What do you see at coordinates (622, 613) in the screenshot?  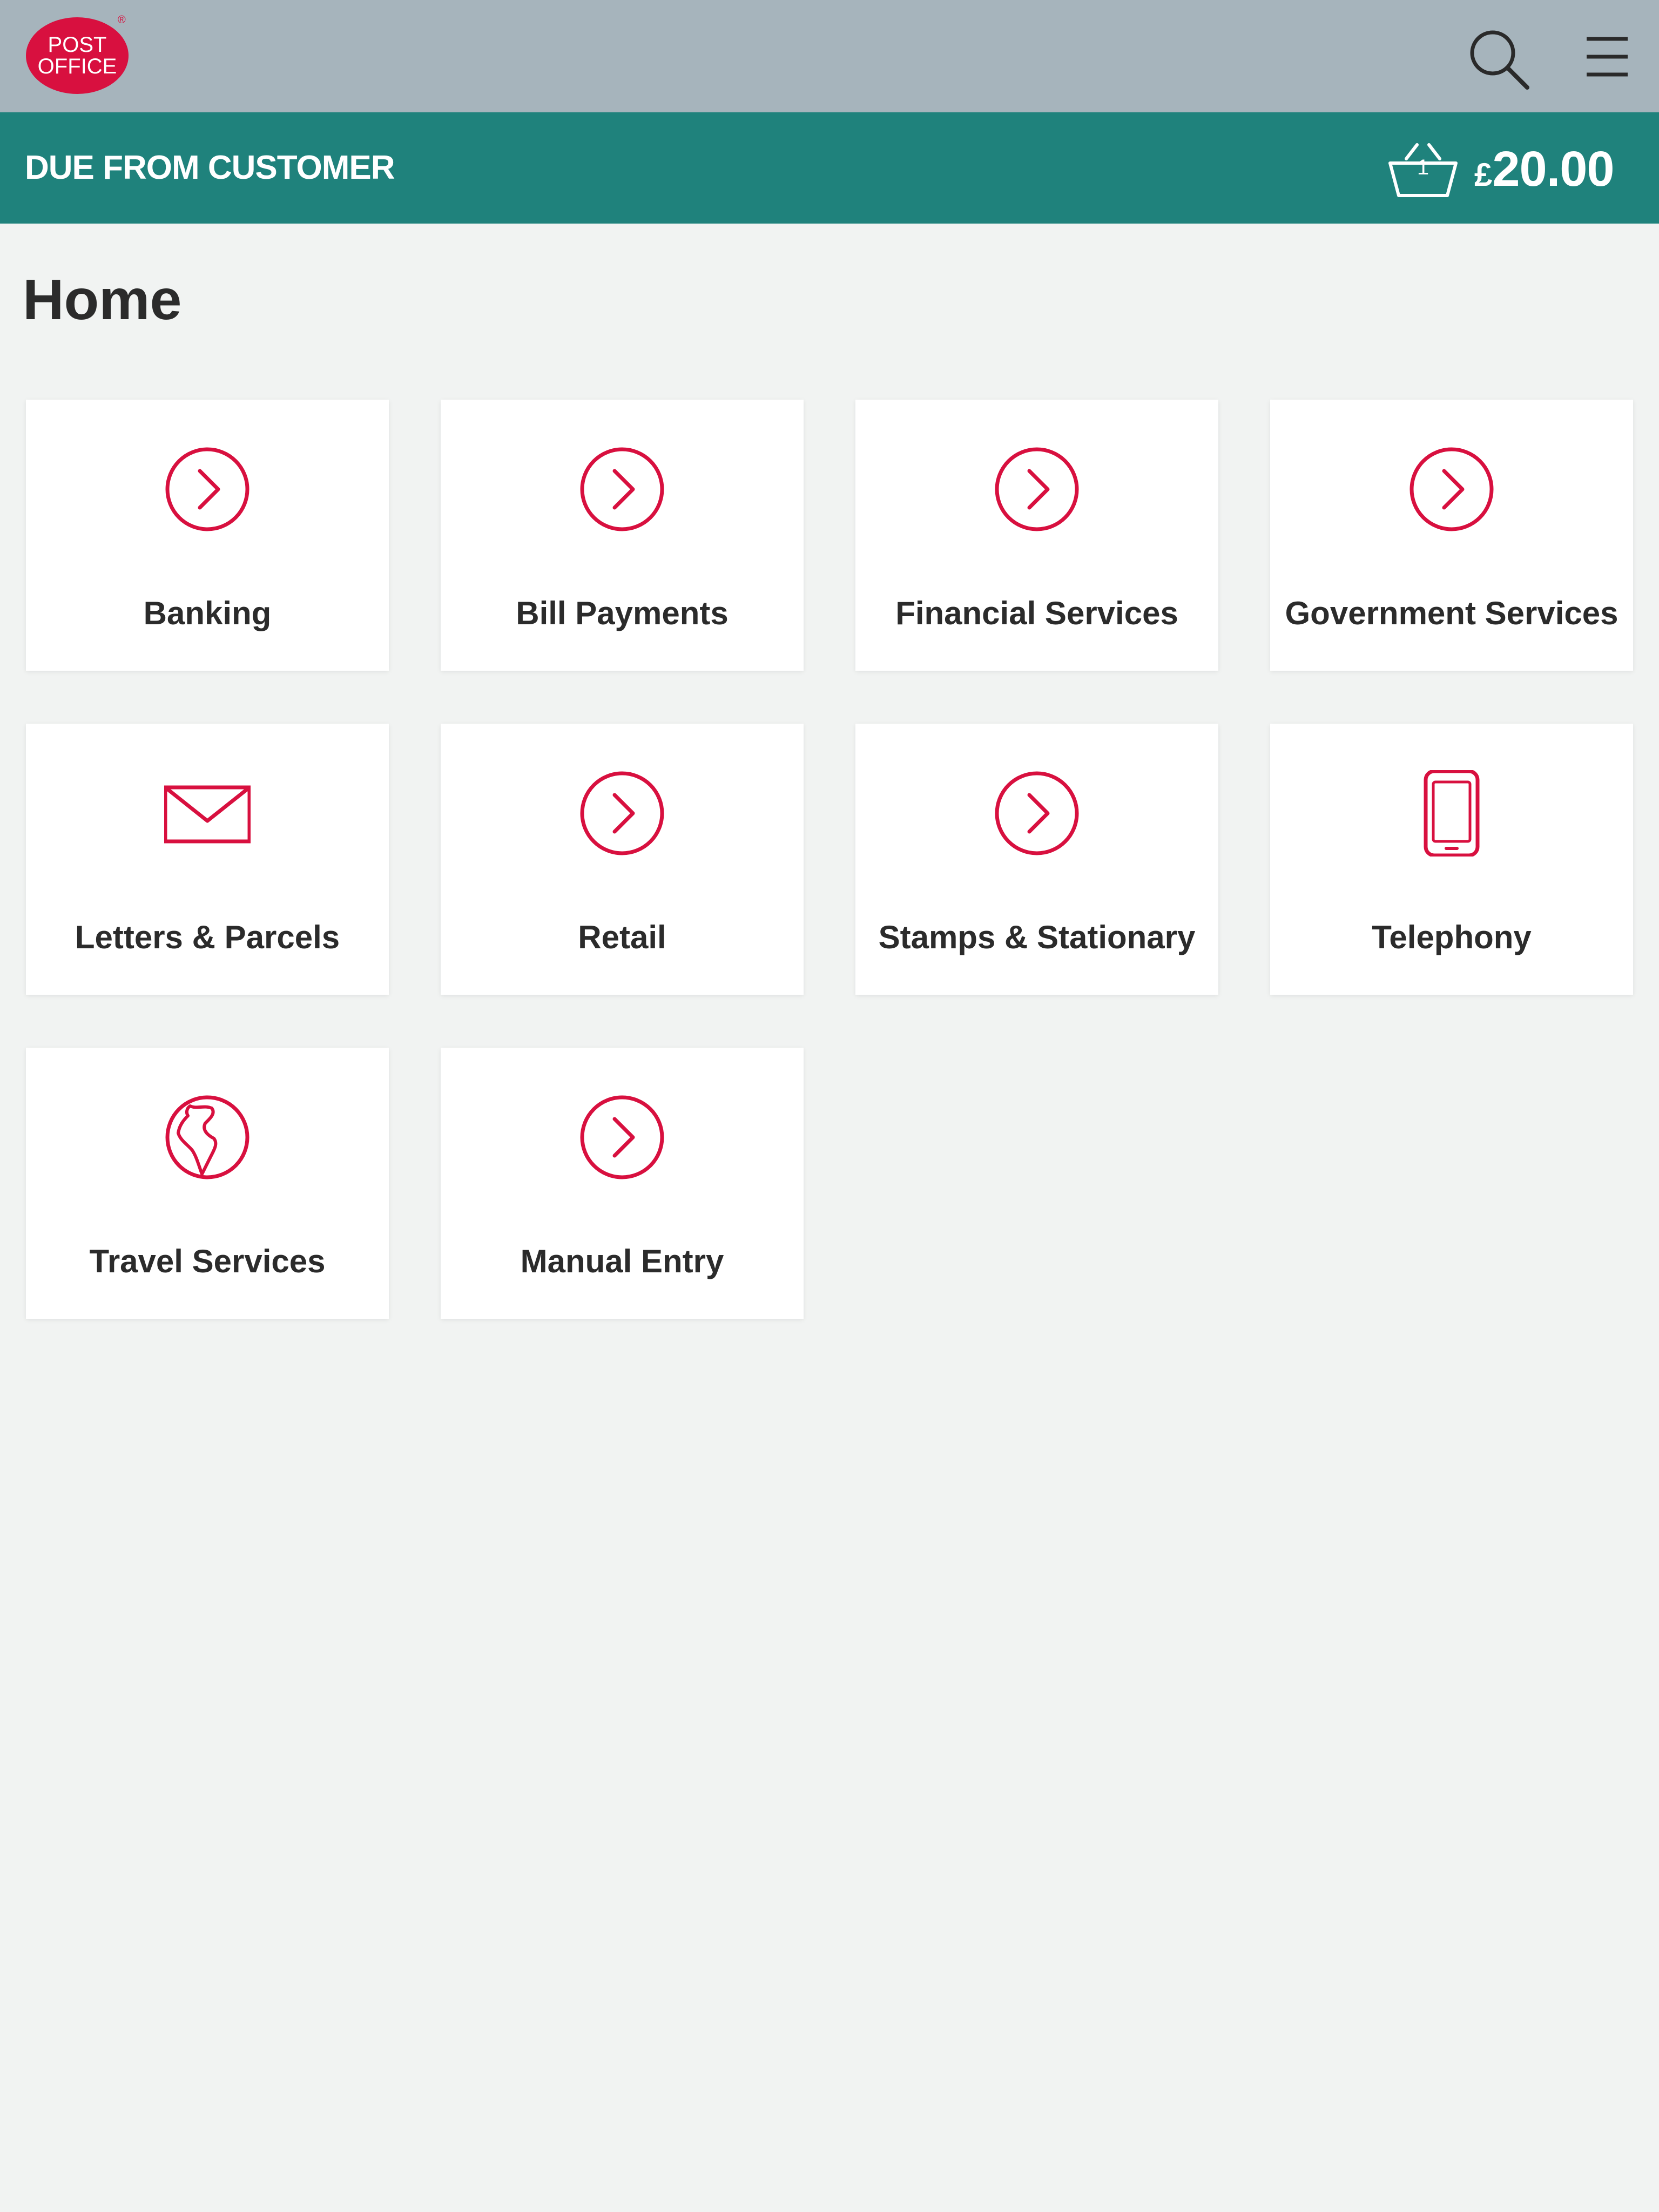 I see `tile-label: Bill Payments` at bounding box center [622, 613].